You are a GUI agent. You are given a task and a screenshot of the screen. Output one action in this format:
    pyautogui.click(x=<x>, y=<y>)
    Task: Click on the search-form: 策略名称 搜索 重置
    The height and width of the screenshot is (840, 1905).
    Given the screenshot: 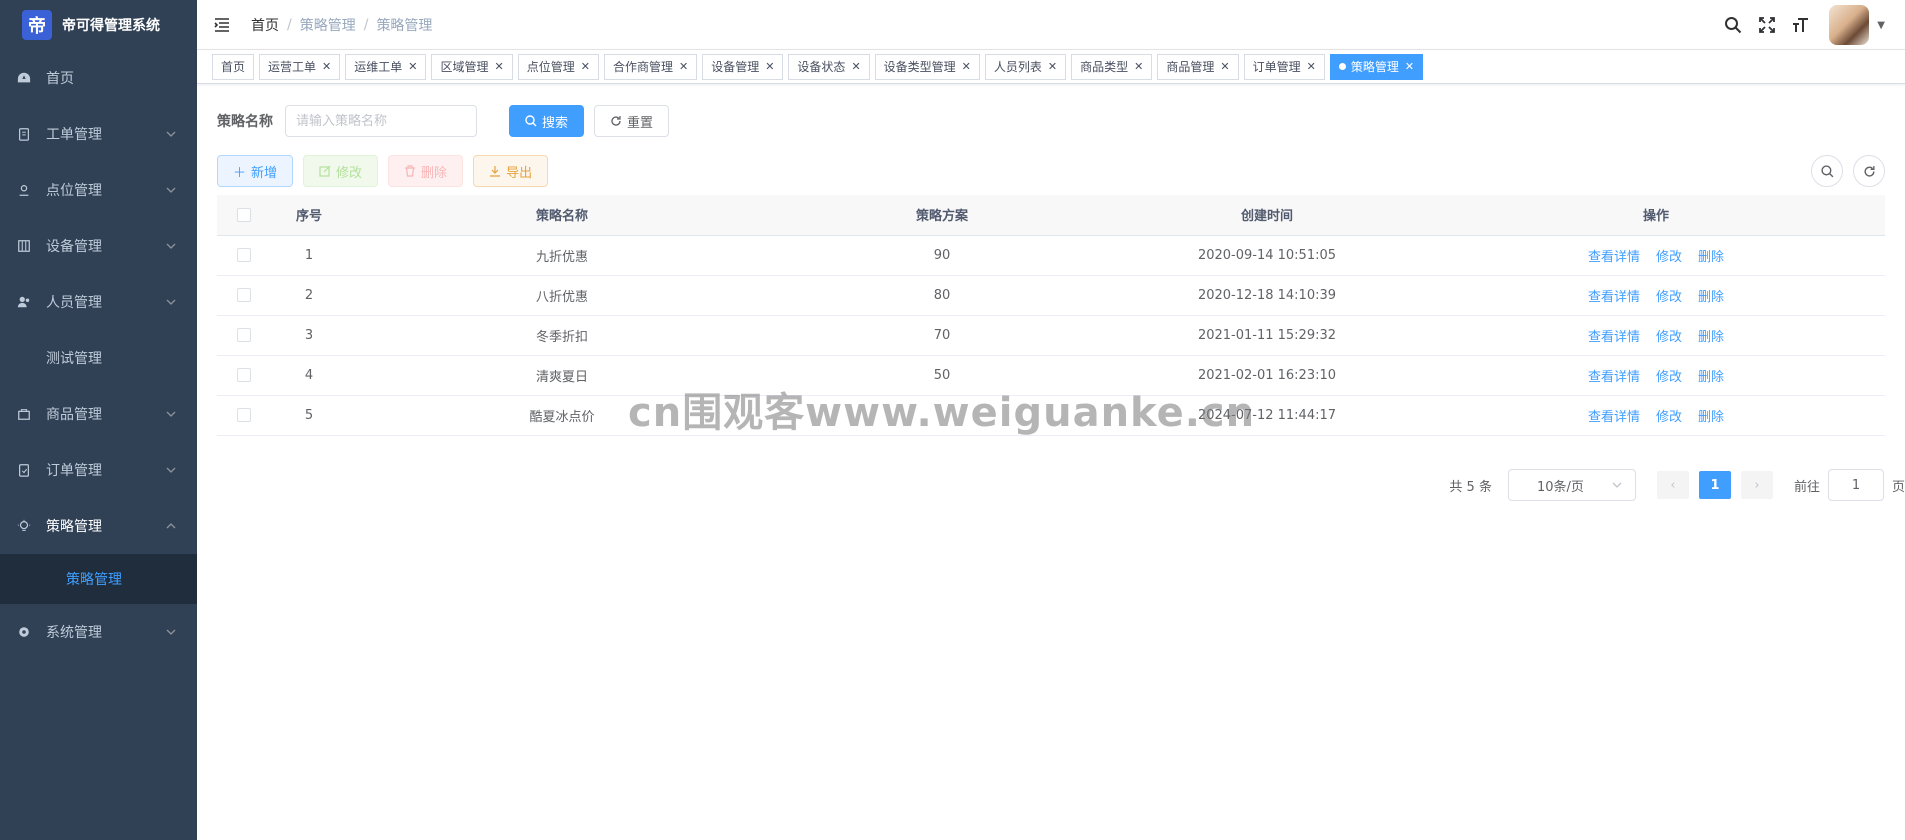 What is the action you would take?
    pyautogui.click(x=1051, y=121)
    